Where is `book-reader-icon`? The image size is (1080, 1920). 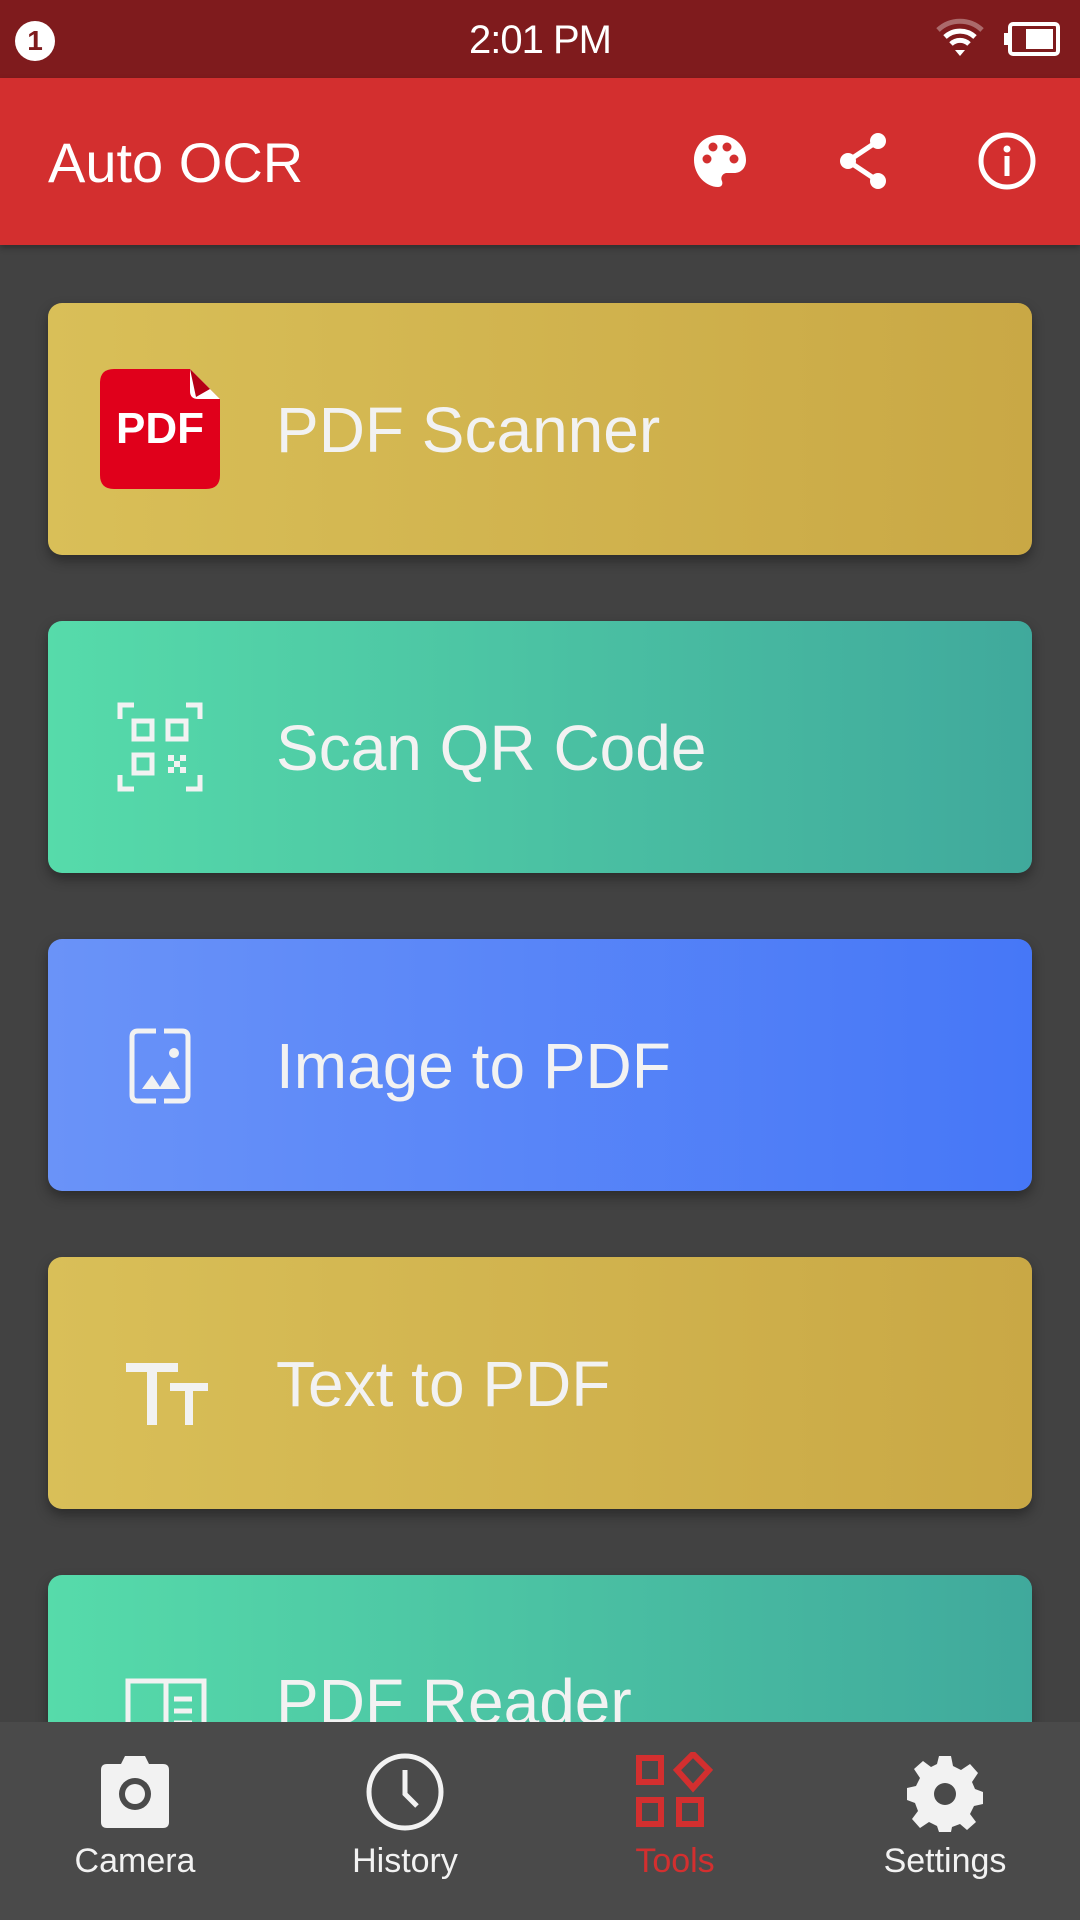 book-reader-icon is located at coordinates (160, 1681).